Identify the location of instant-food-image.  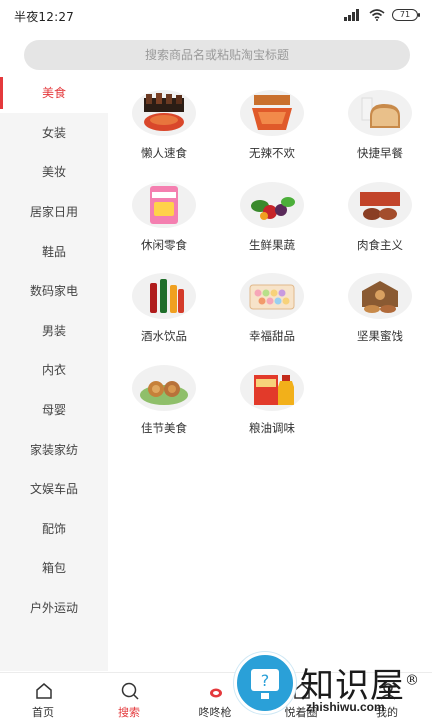
(164, 113).